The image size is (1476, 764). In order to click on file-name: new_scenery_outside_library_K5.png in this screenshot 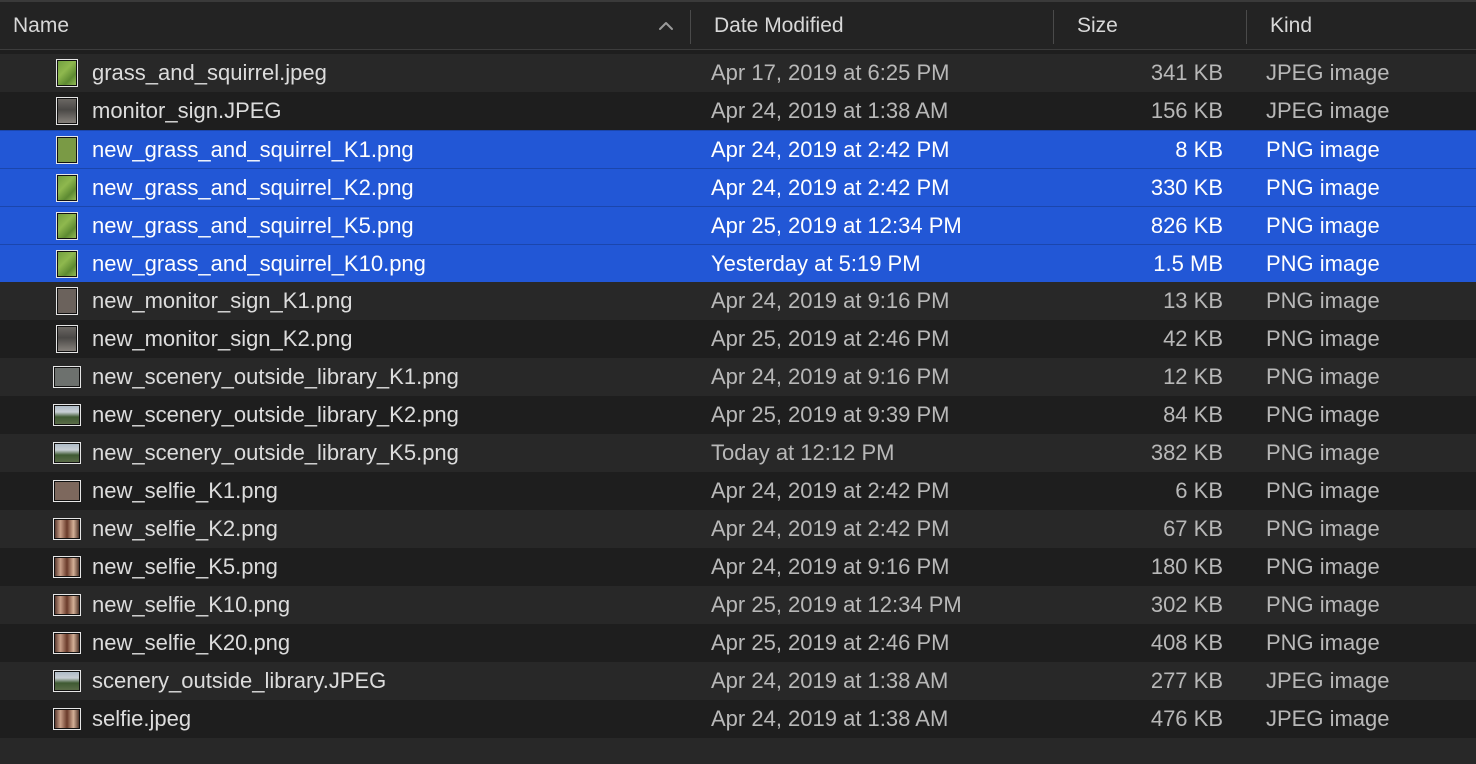, I will do `click(275, 452)`.